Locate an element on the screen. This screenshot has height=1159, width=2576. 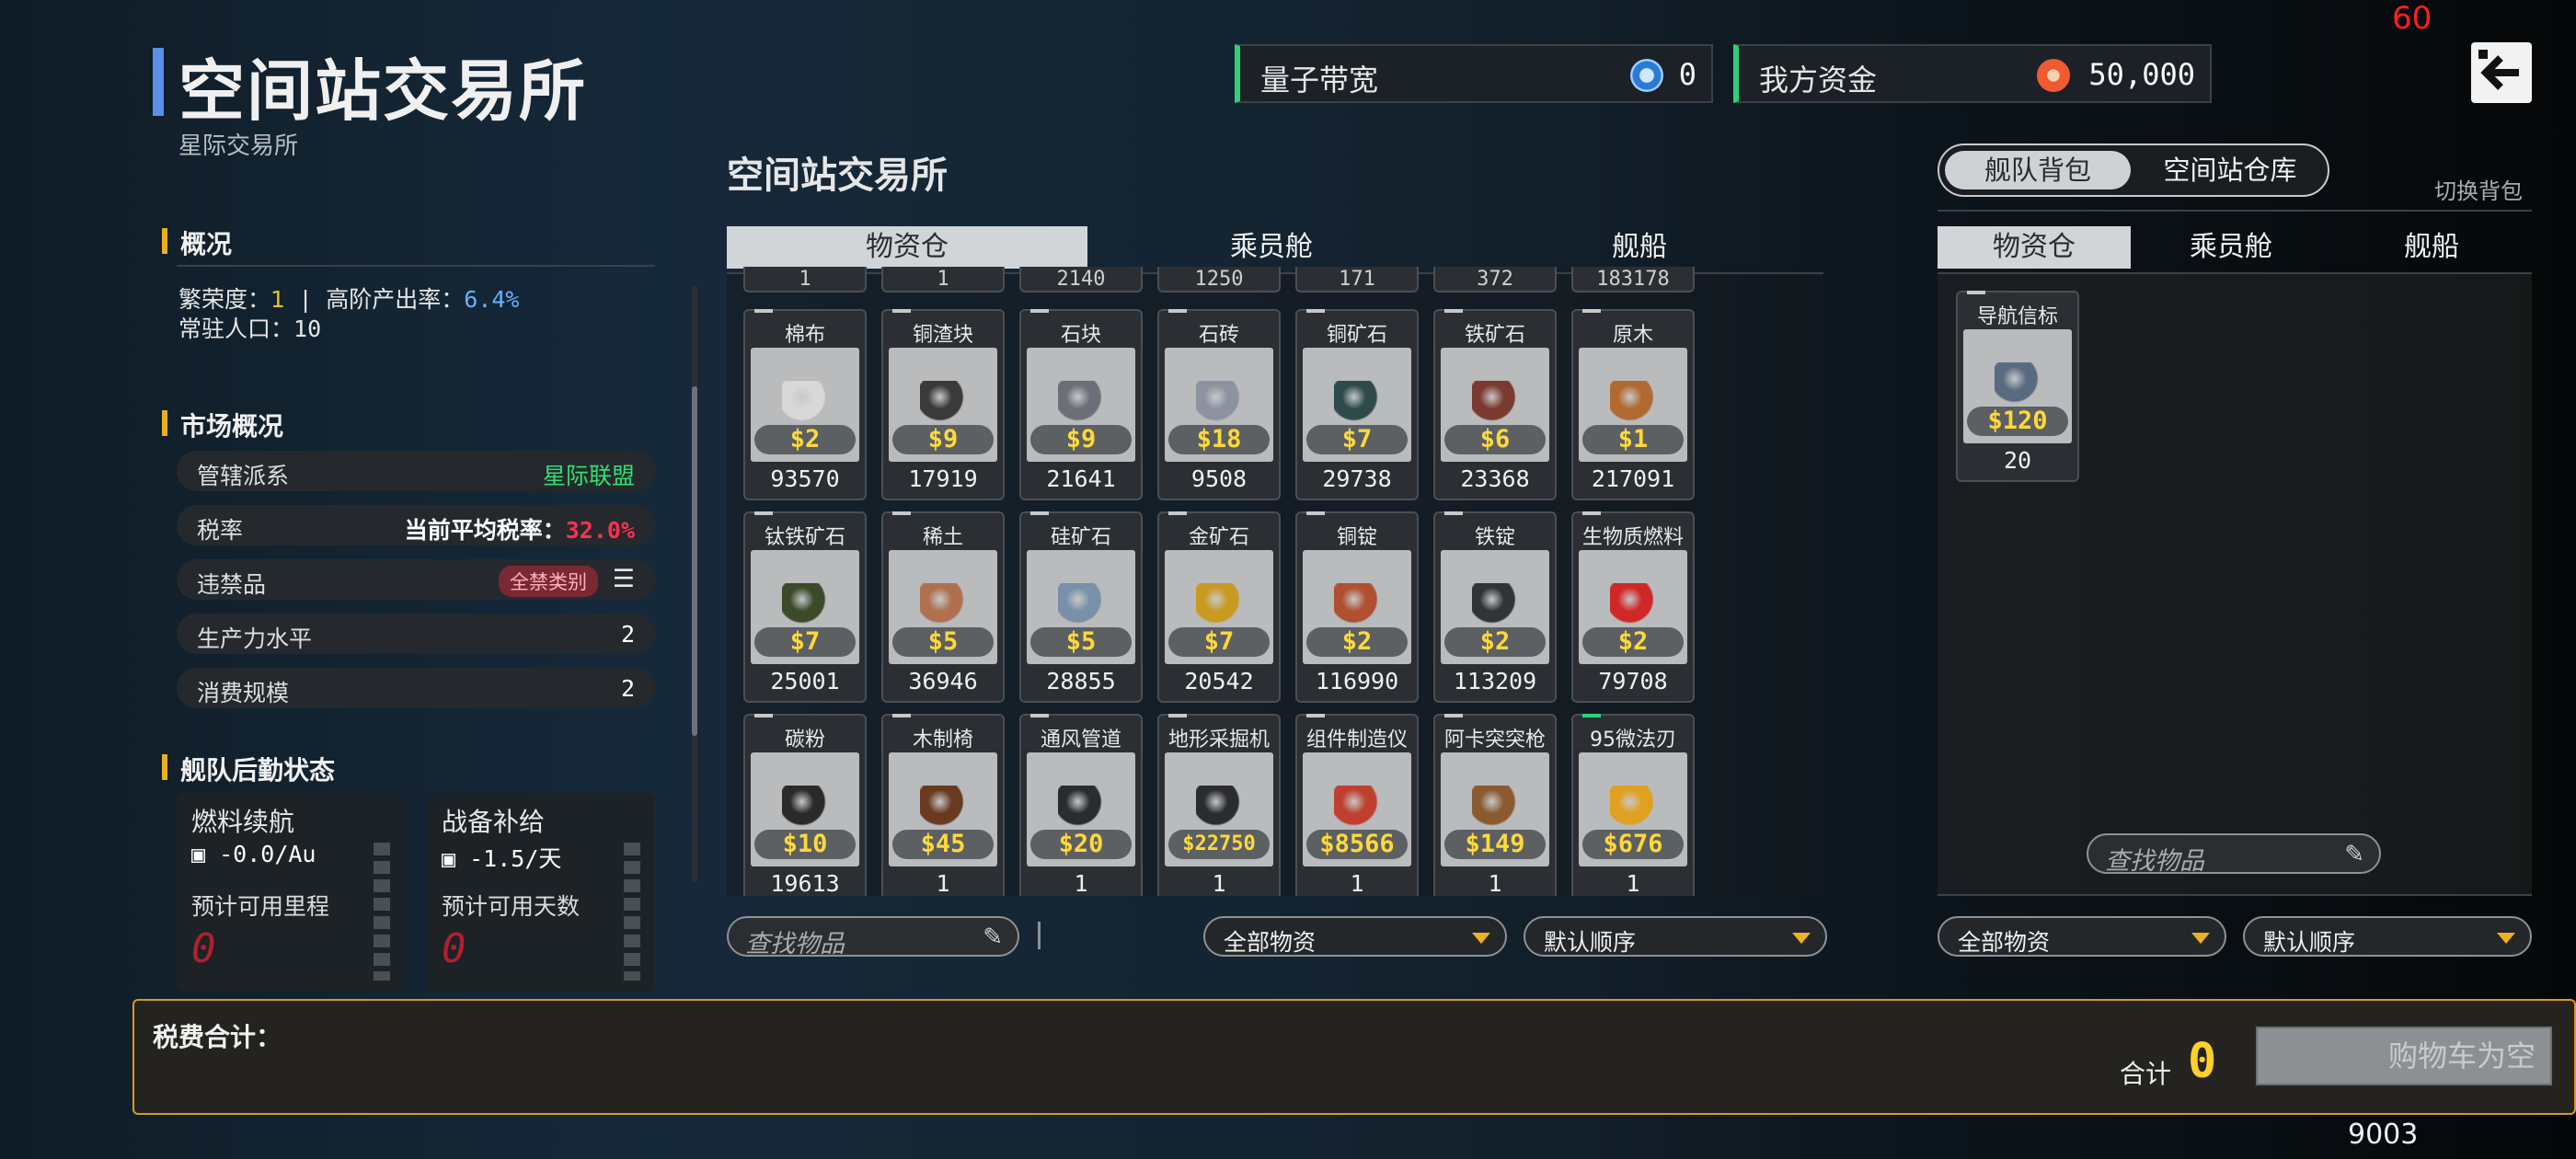
back-button is located at coordinates (2501, 72).